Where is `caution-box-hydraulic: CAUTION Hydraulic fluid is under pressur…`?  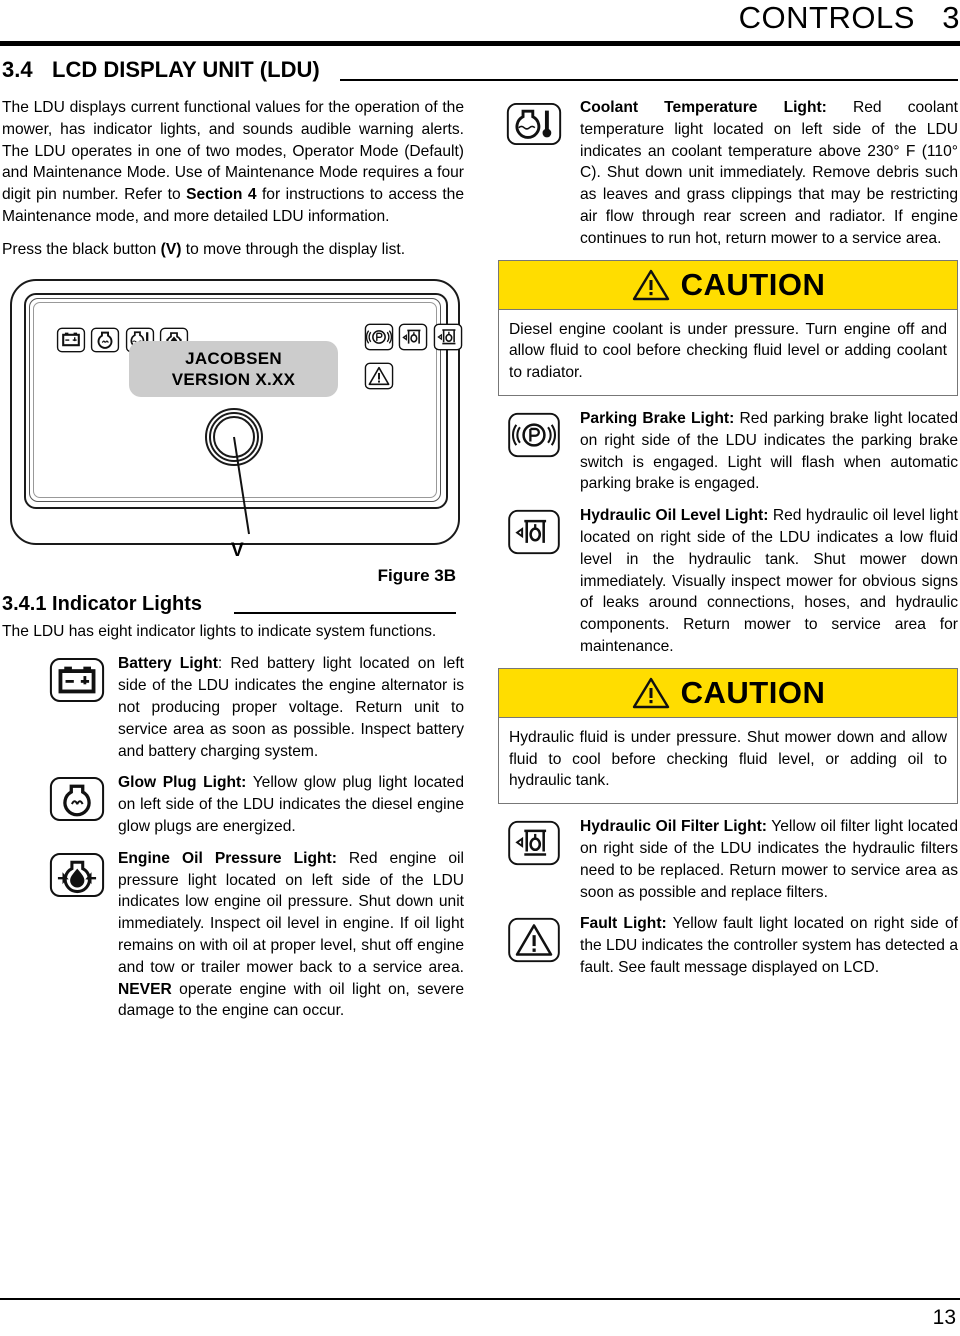
caution-box-hydraulic: CAUTION Hydraulic fluid is under pressur… is located at coordinates (728, 736).